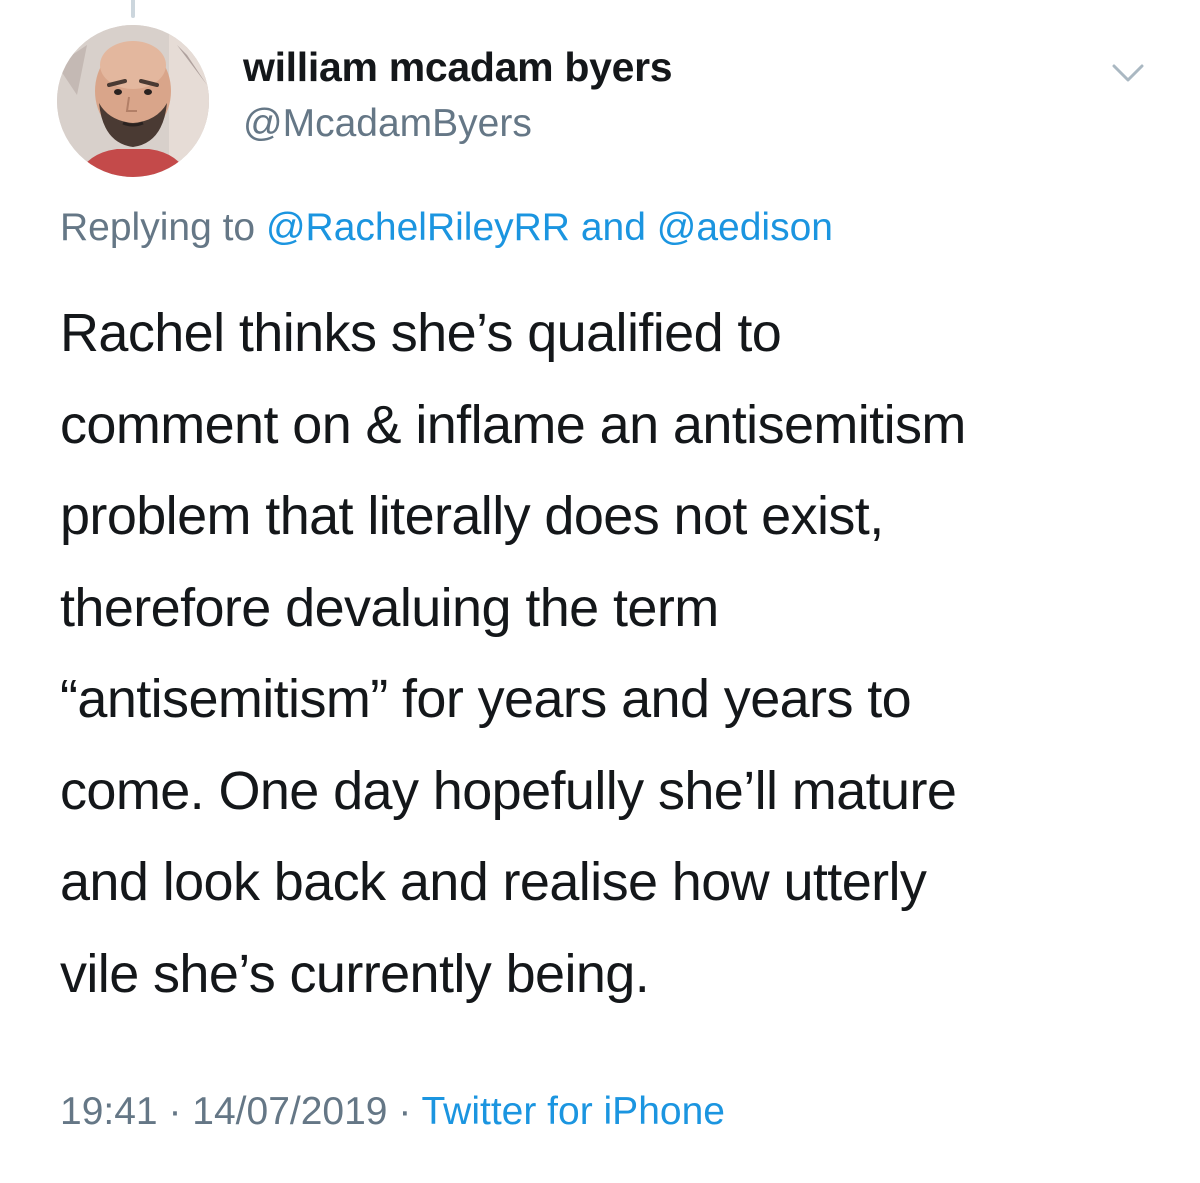 This screenshot has height=1183, width=1200. I want to click on mention-link-rachelrileyrr: @RachelRileyRR, so click(418, 227).